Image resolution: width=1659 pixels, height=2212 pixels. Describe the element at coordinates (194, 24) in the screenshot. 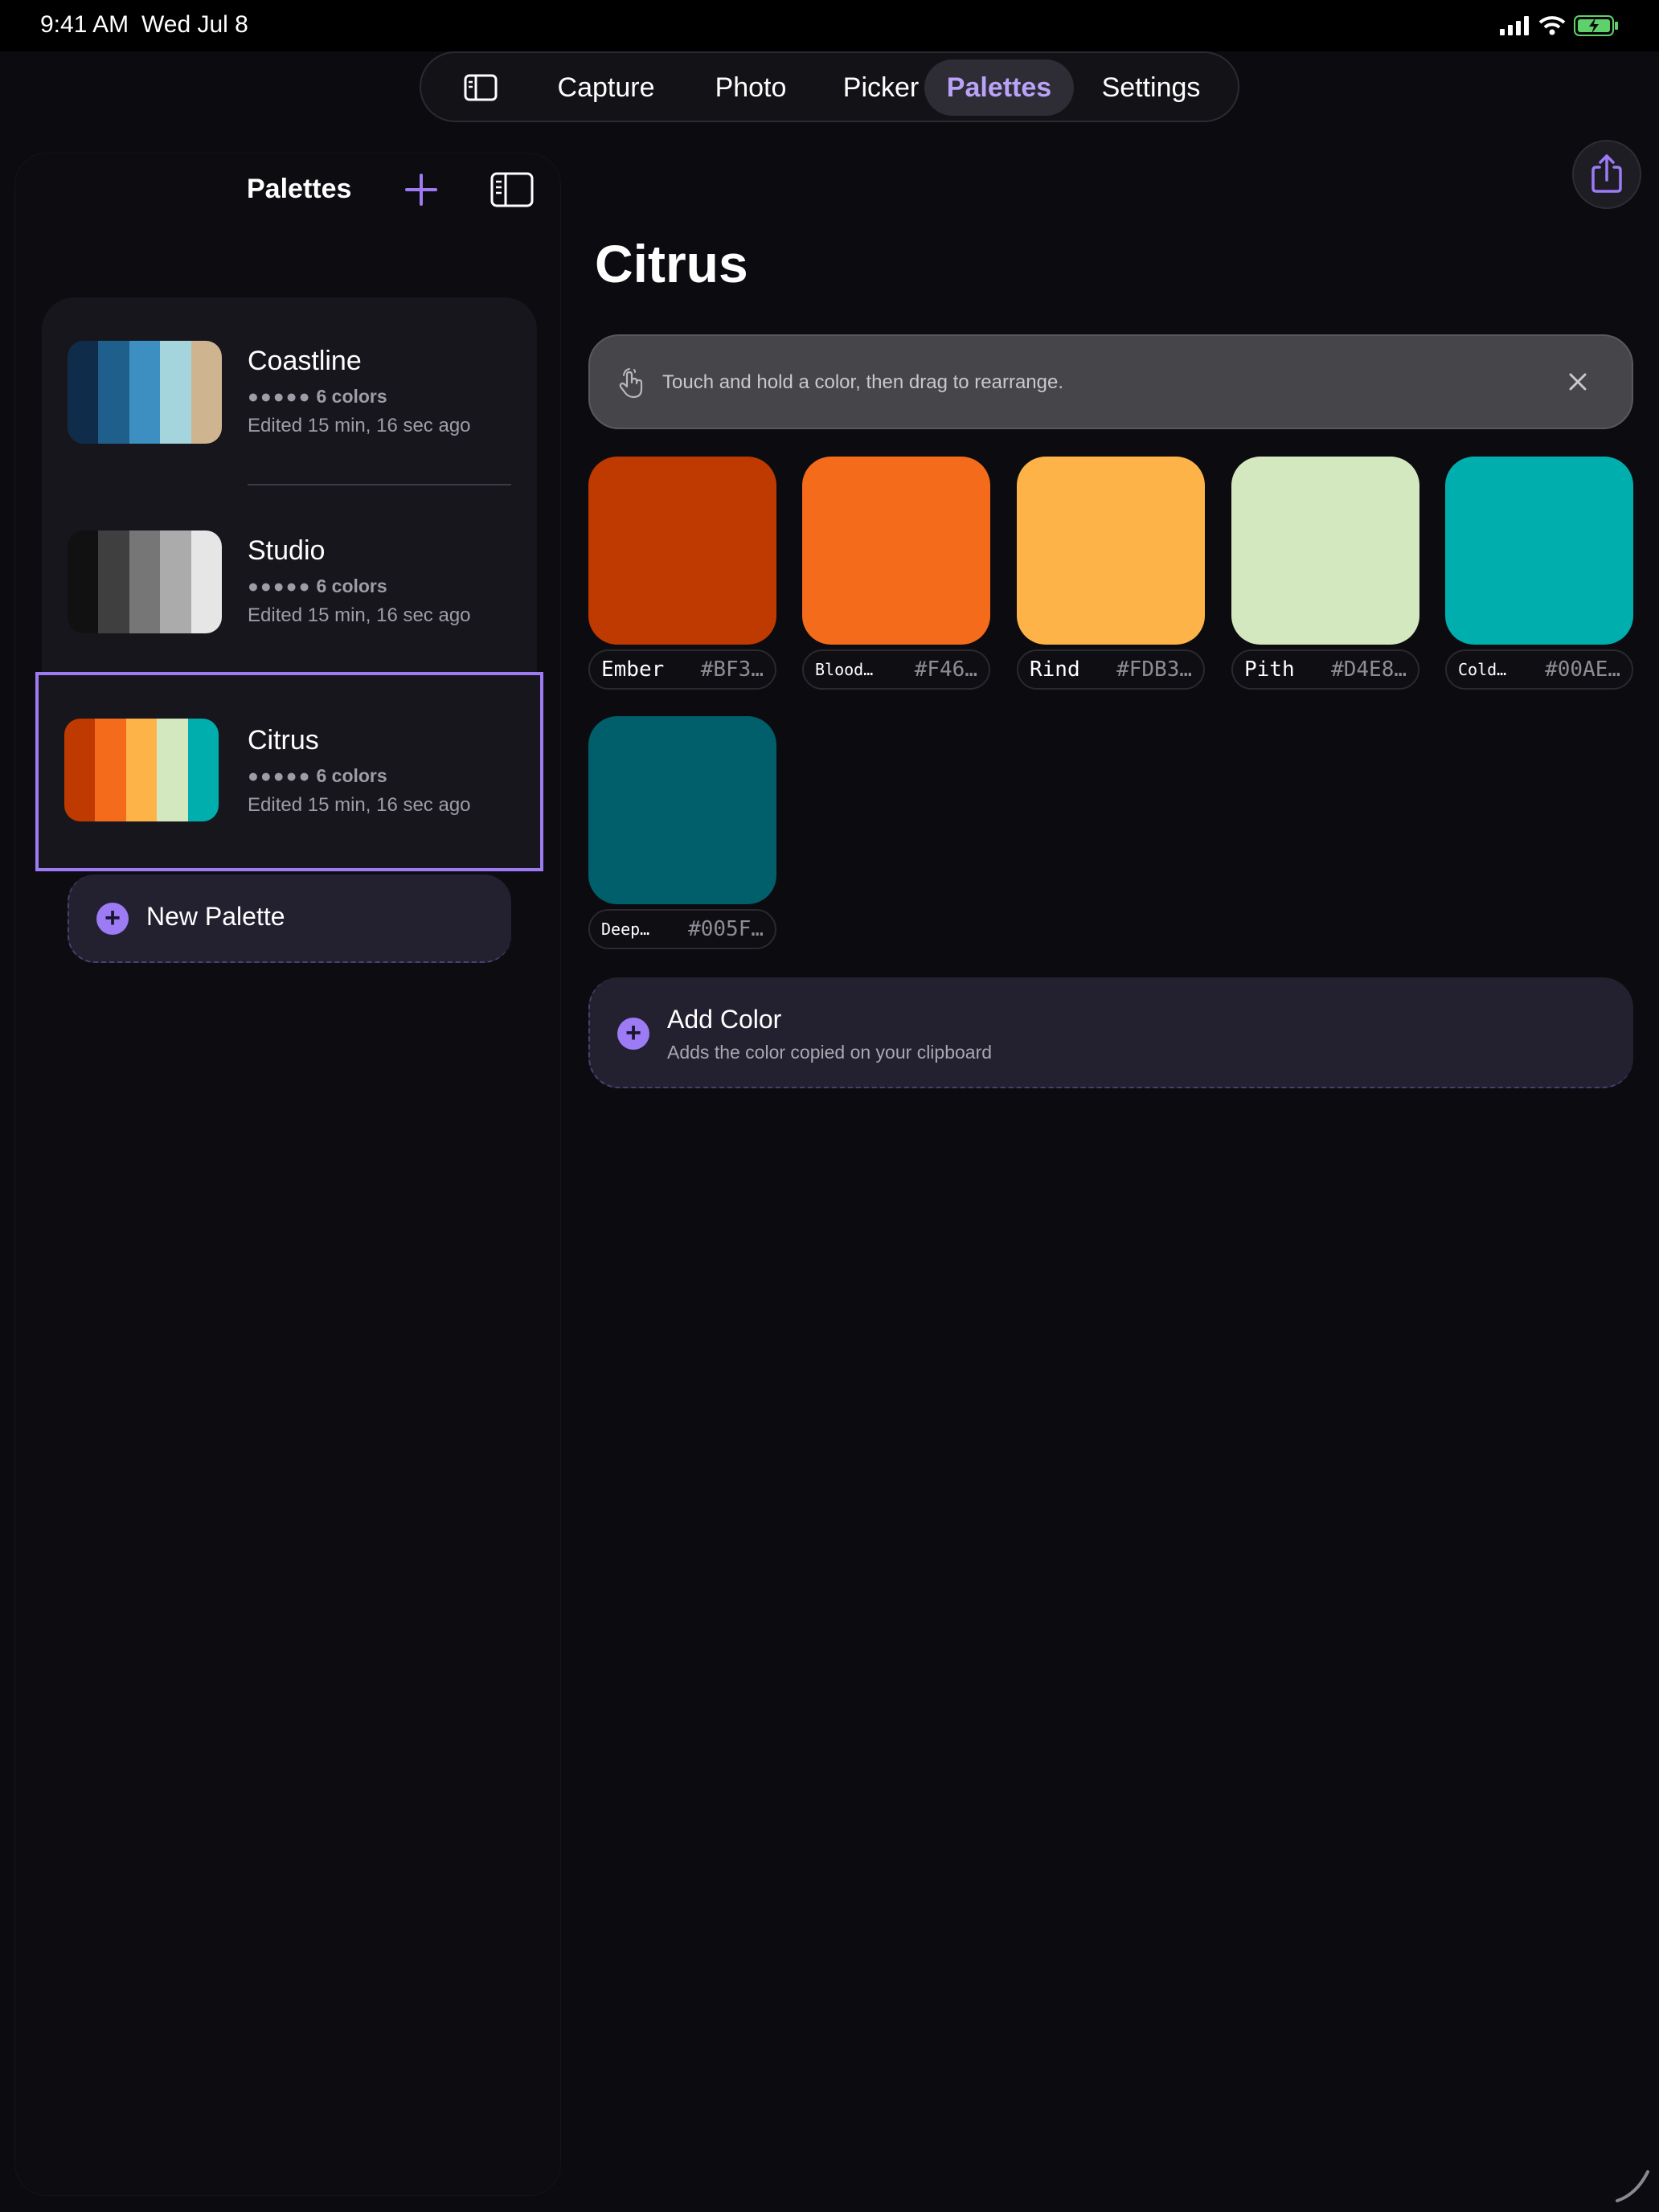

I see `status-date: Wed Jul 8` at that location.